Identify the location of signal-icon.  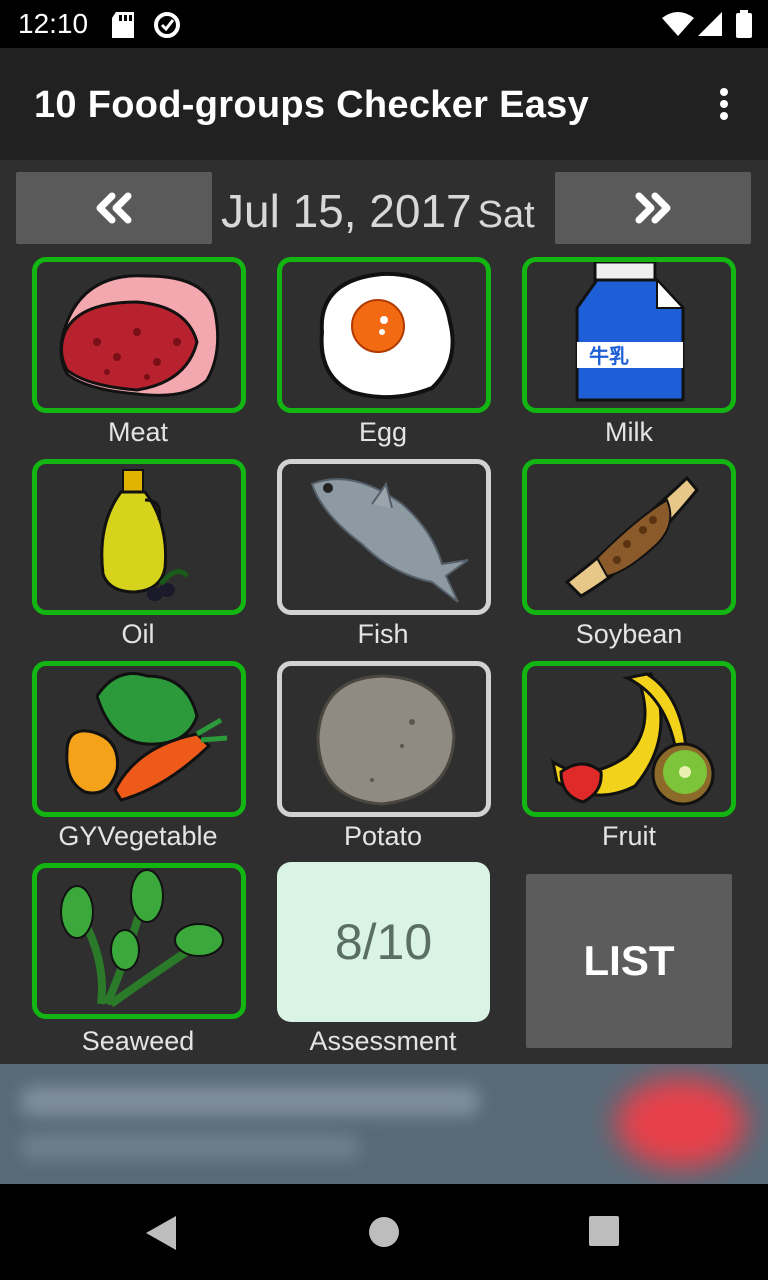
(710, 24).